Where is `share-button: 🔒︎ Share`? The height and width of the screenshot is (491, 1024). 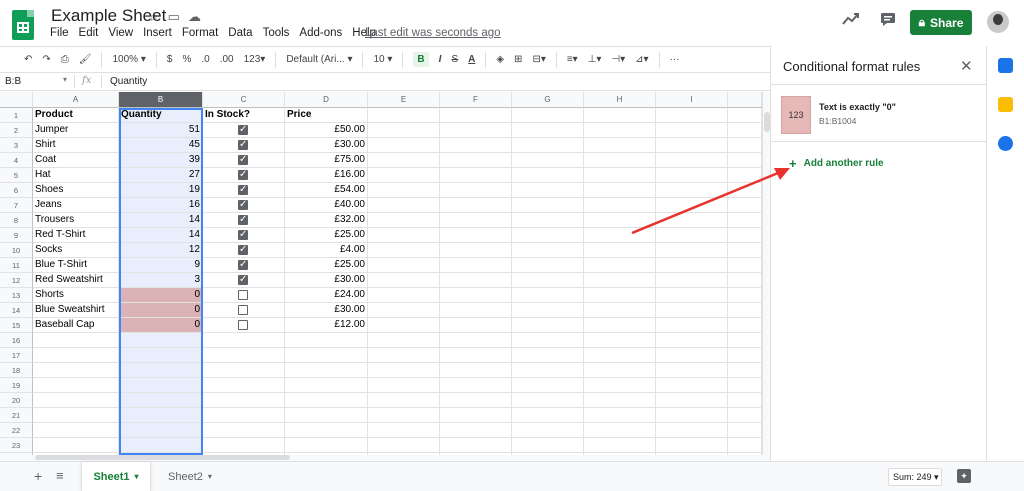
share-button: 🔒︎ Share is located at coordinates (941, 22).